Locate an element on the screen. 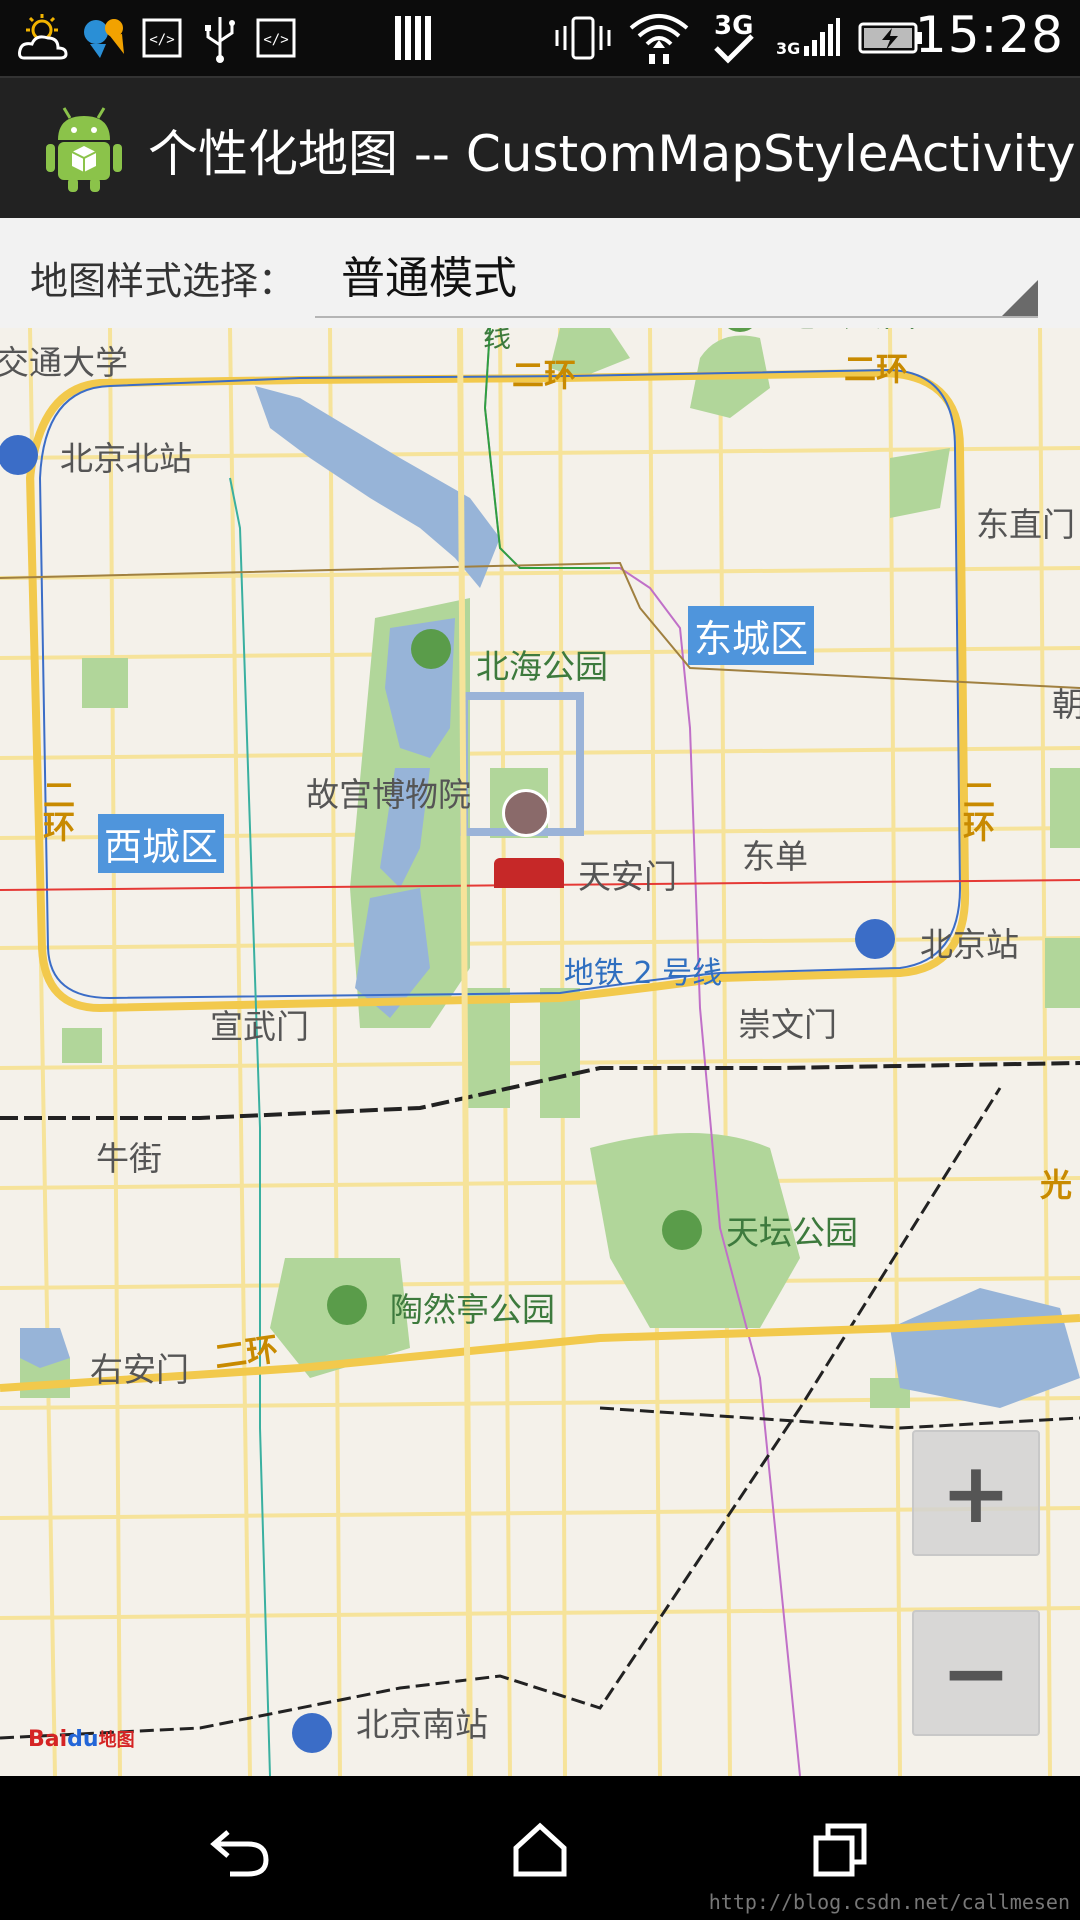 The width and height of the screenshot is (1080, 1920). zoom-out-button: − is located at coordinates (976, 1673).